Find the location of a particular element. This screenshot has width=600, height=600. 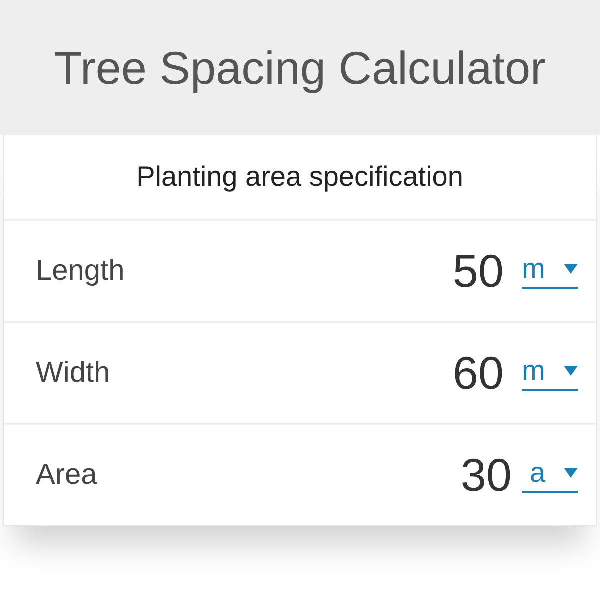

calculator-title: Tree Spacing Calculator is located at coordinates (300, 67).